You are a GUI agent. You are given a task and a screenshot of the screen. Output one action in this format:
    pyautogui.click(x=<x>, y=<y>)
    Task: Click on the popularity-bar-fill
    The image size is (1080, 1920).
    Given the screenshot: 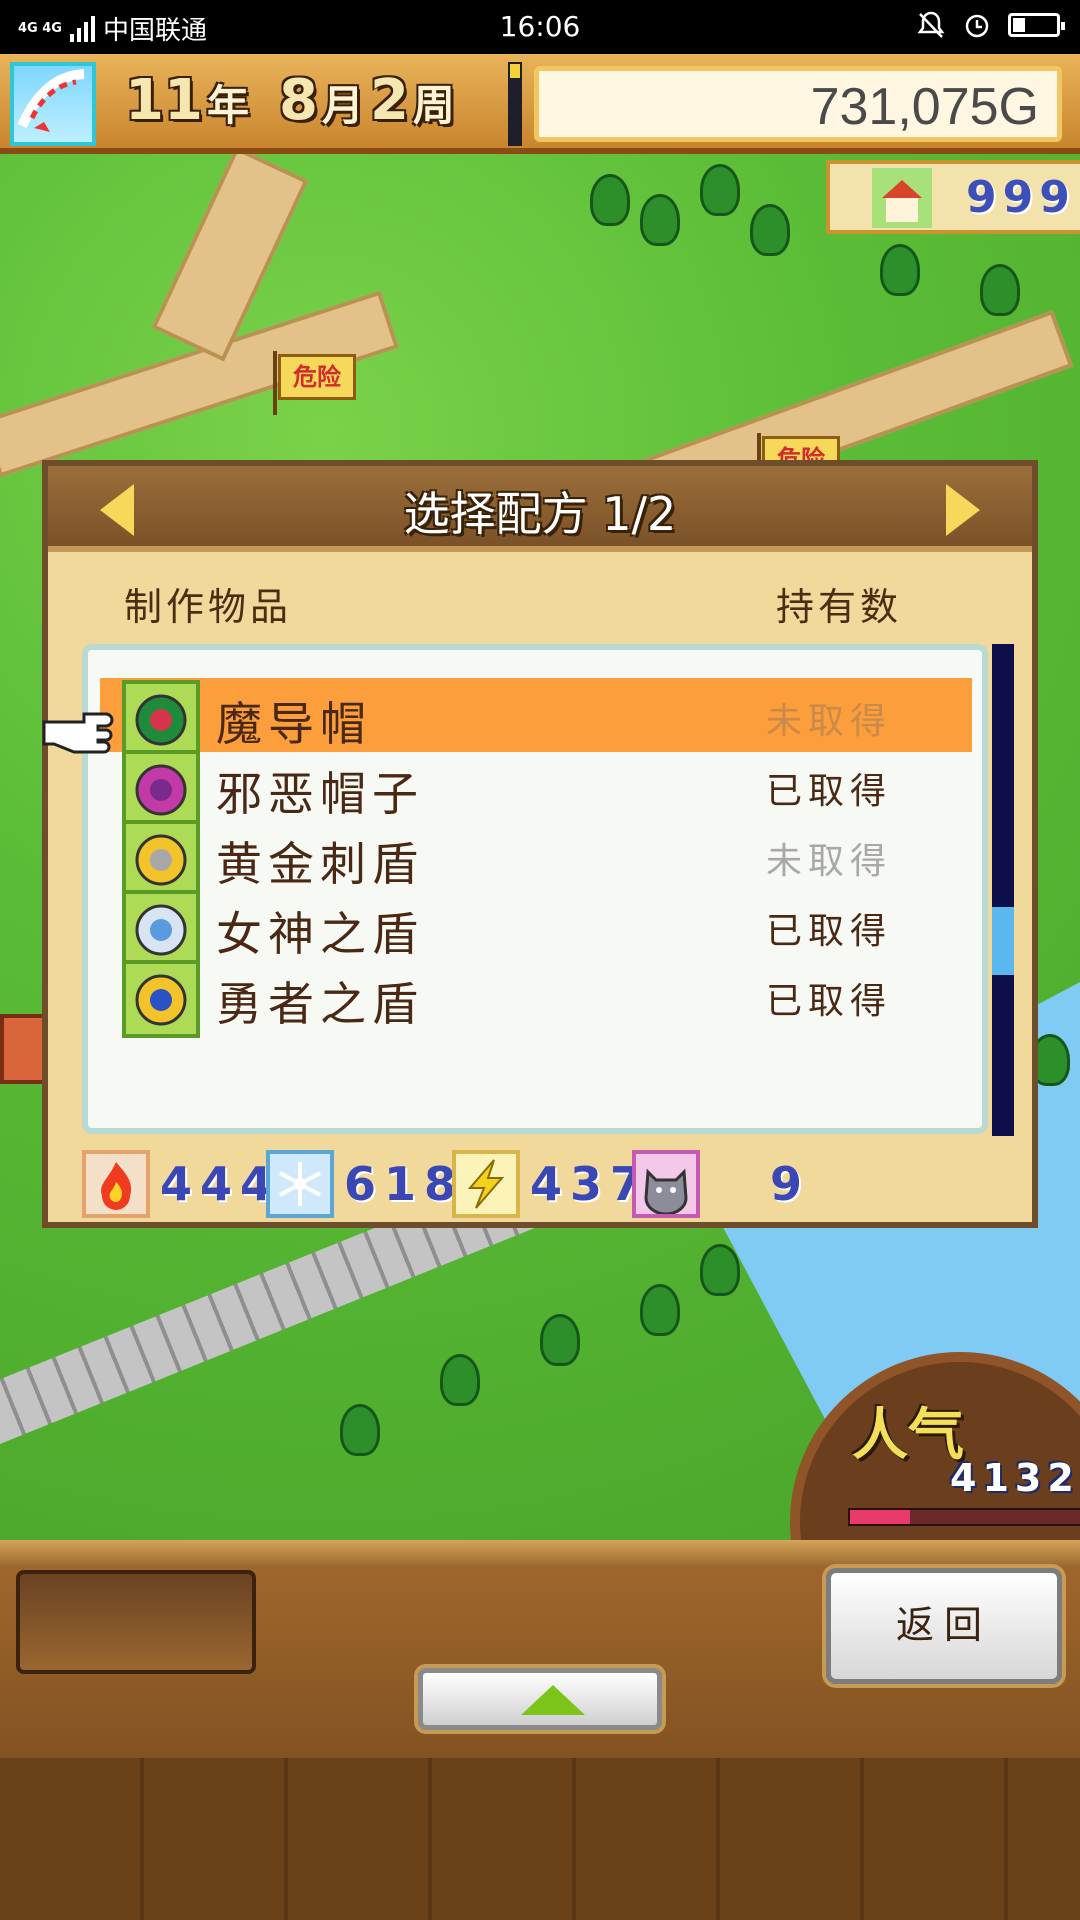 What is the action you would take?
    pyautogui.click(x=880, y=1517)
    